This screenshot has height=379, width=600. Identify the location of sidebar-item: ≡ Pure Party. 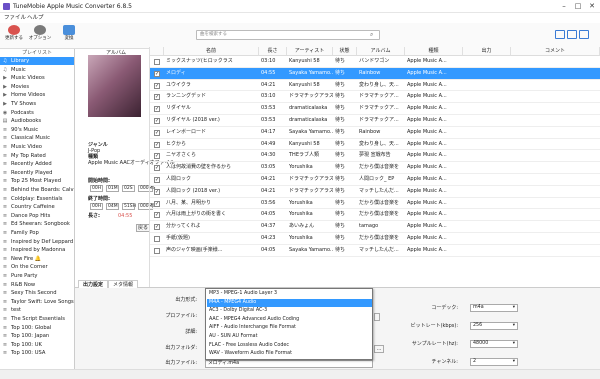
(37, 276).